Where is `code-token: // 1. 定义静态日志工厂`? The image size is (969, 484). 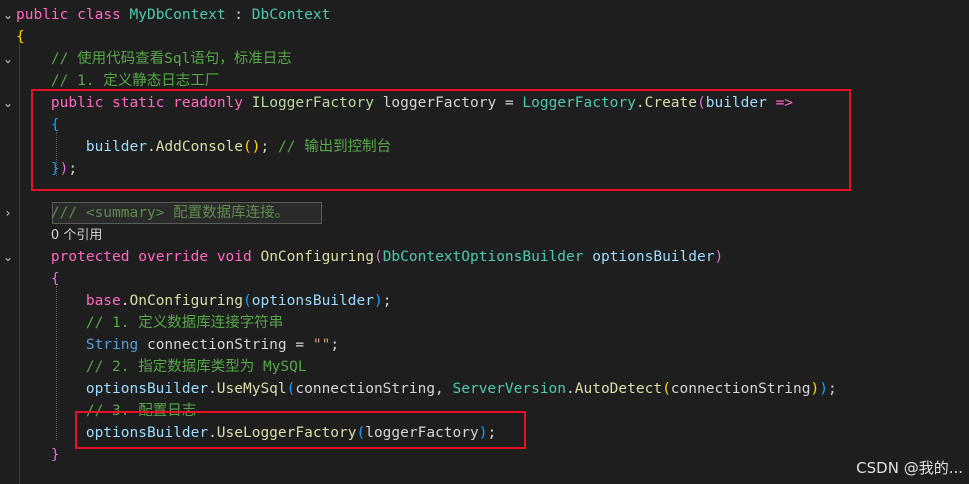 code-token: // 1. 定义静态日志工厂 is located at coordinates (135, 81).